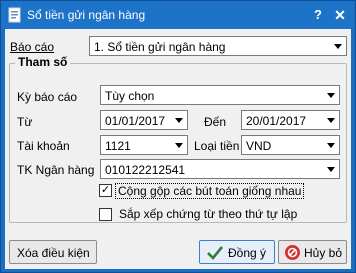 Image resolution: width=356 pixels, height=273 pixels. I want to click on period-select-value: Tùy chọn, so click(130, 96).